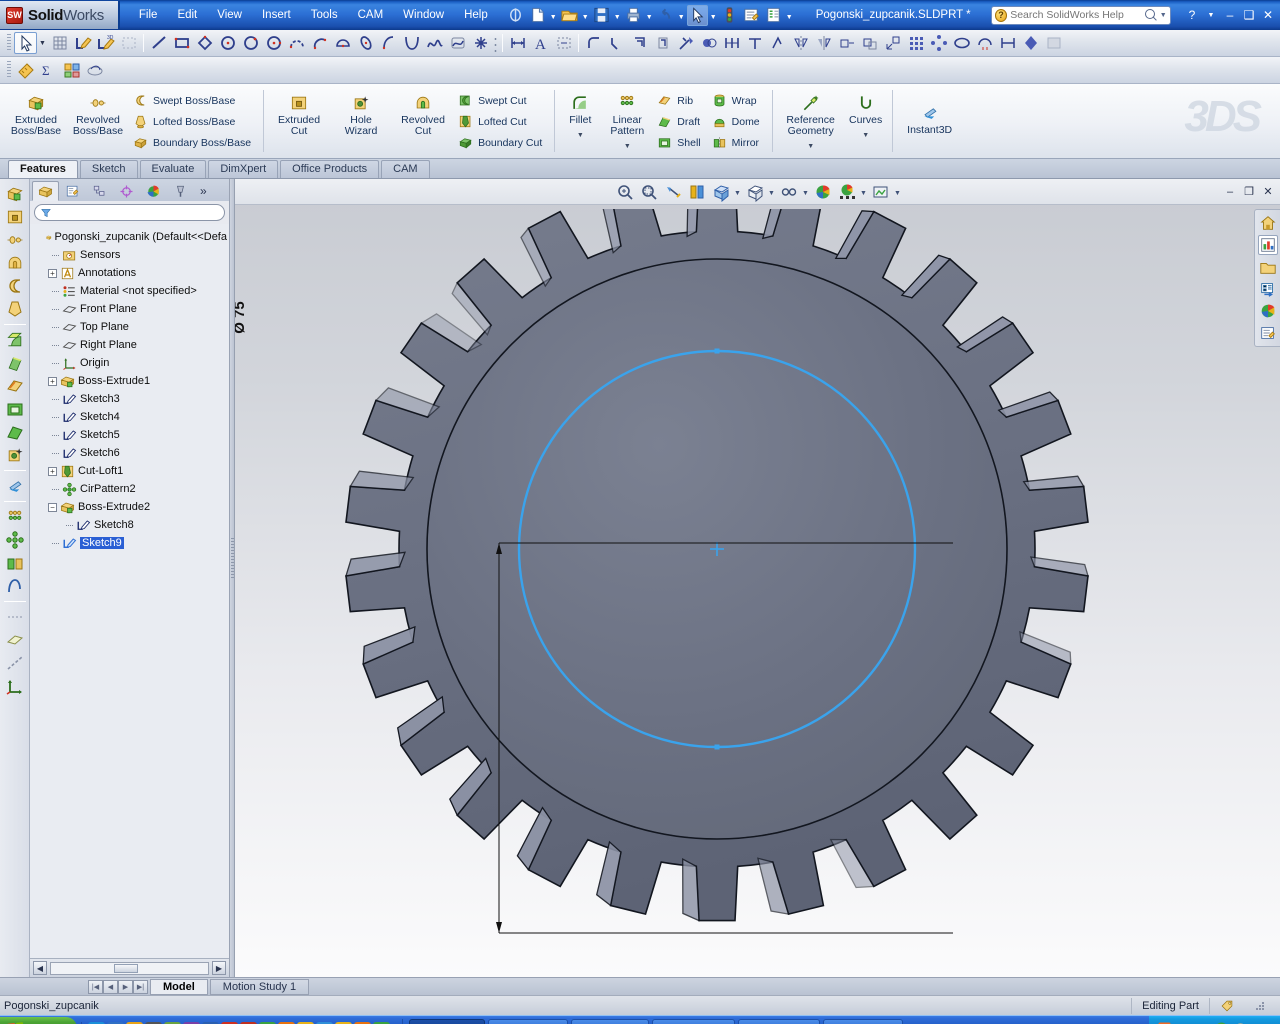 Image resolution: width=1280 pixels, height=1024 pixels. Describe the element at coordinates (569, 15) in the screenshot. I see `open-document-icon` at that location.